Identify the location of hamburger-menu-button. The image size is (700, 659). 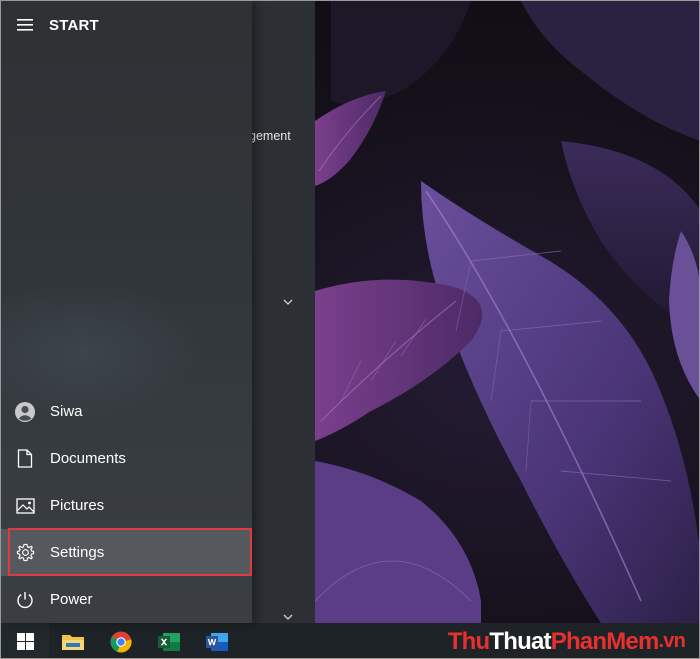
(25, 25).